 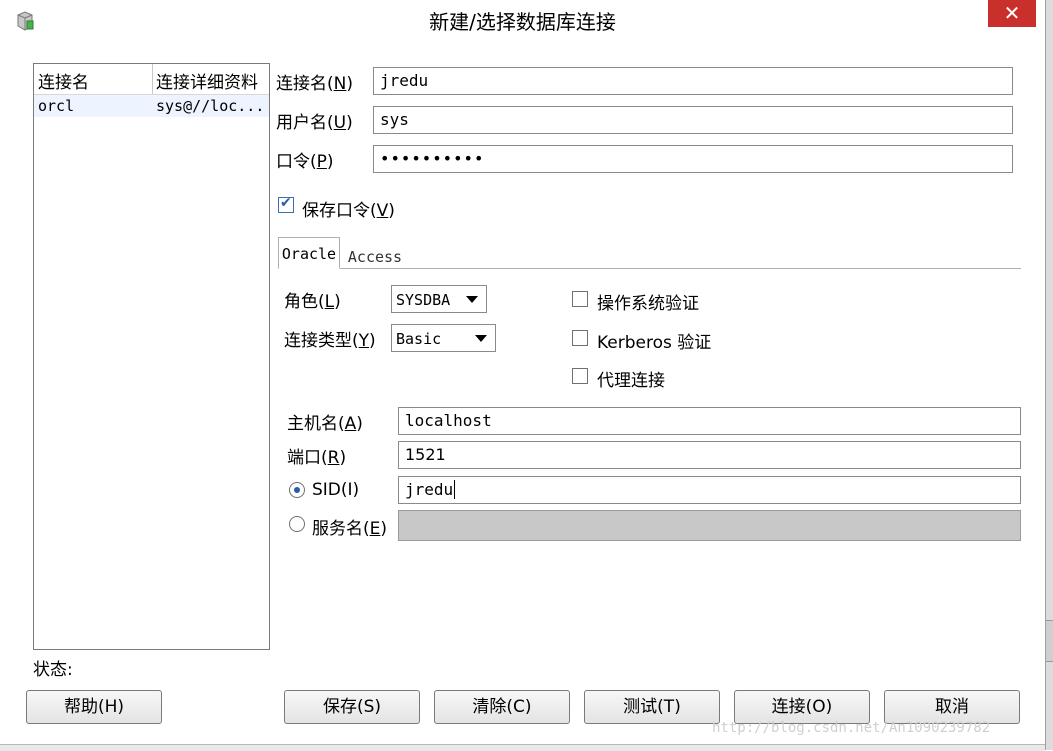 I want to click on username-input: sys, so click(x=693, y=120).